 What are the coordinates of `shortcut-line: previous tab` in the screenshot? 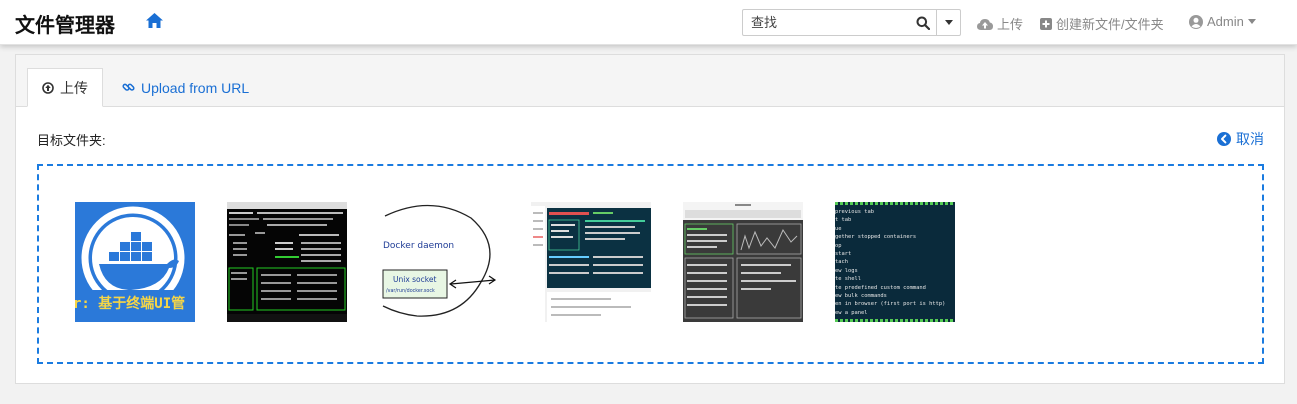 It's located at (854, 212).